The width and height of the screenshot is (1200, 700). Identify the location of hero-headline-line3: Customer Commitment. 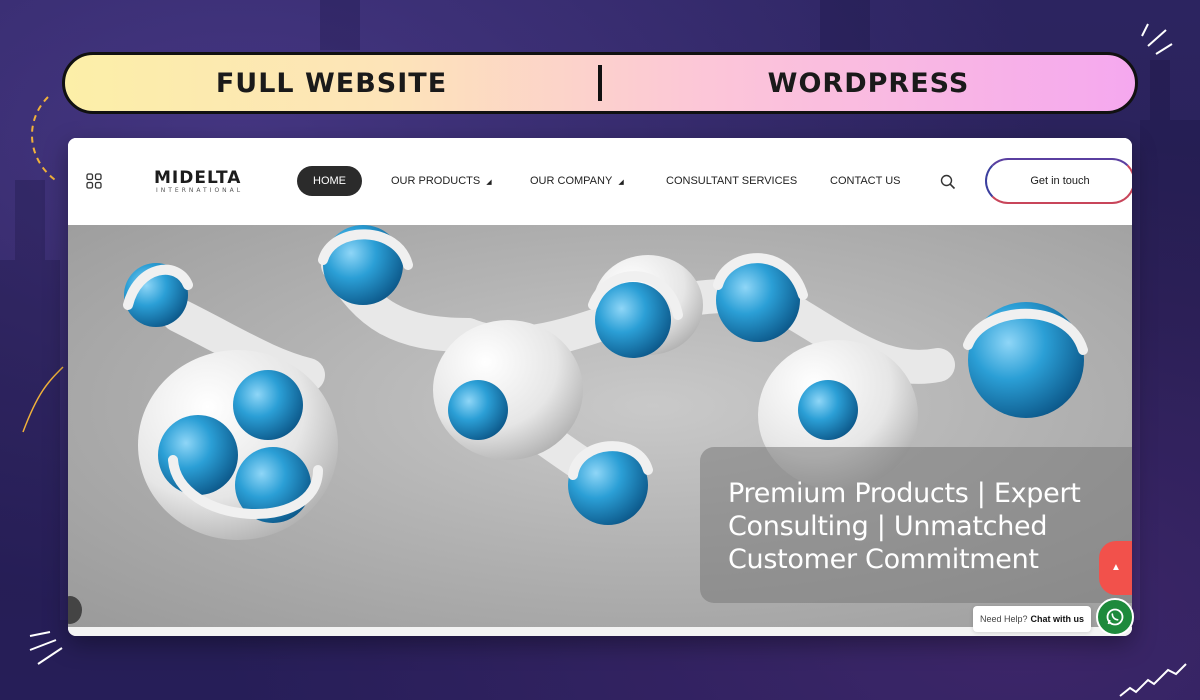
(883, 559).